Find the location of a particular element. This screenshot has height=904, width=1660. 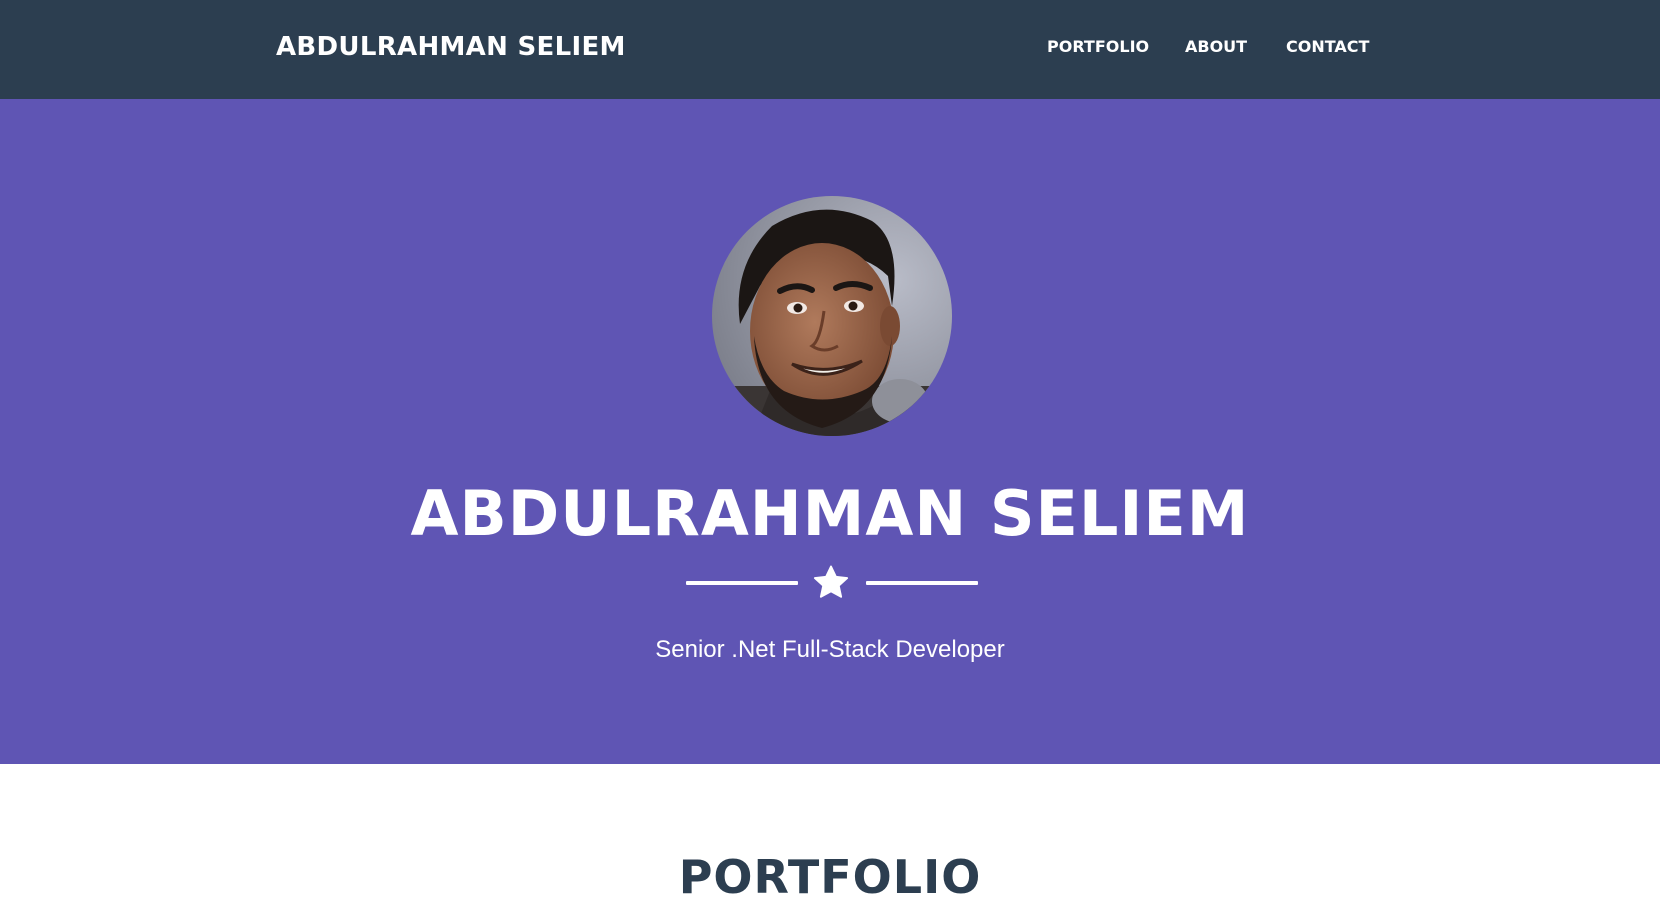

nav-link-portfolio: PORTFOLIO is located at coordinates (1098, 46).